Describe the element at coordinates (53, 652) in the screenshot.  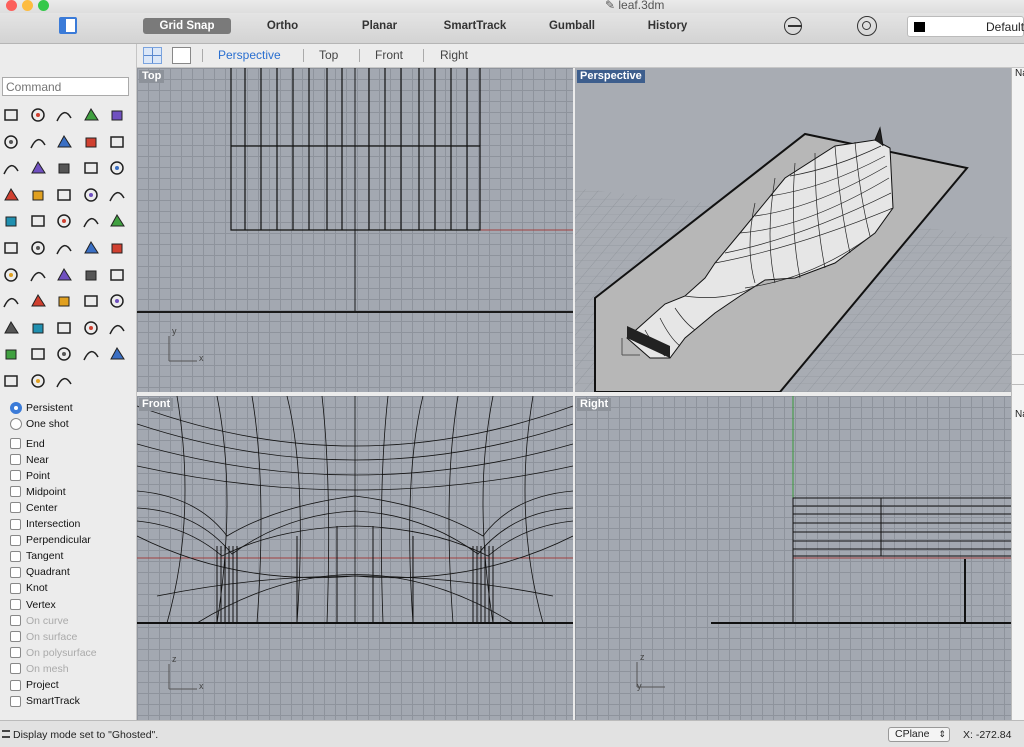
I see `osnap-on-polysurface: On polysurface` at that location.